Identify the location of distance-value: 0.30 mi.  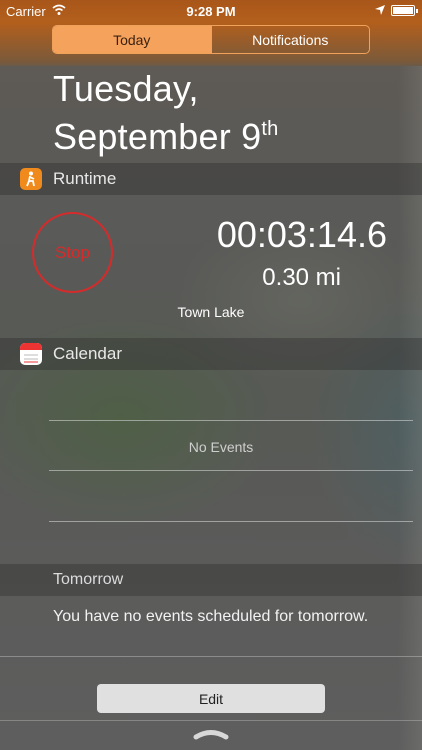
(301, 277).